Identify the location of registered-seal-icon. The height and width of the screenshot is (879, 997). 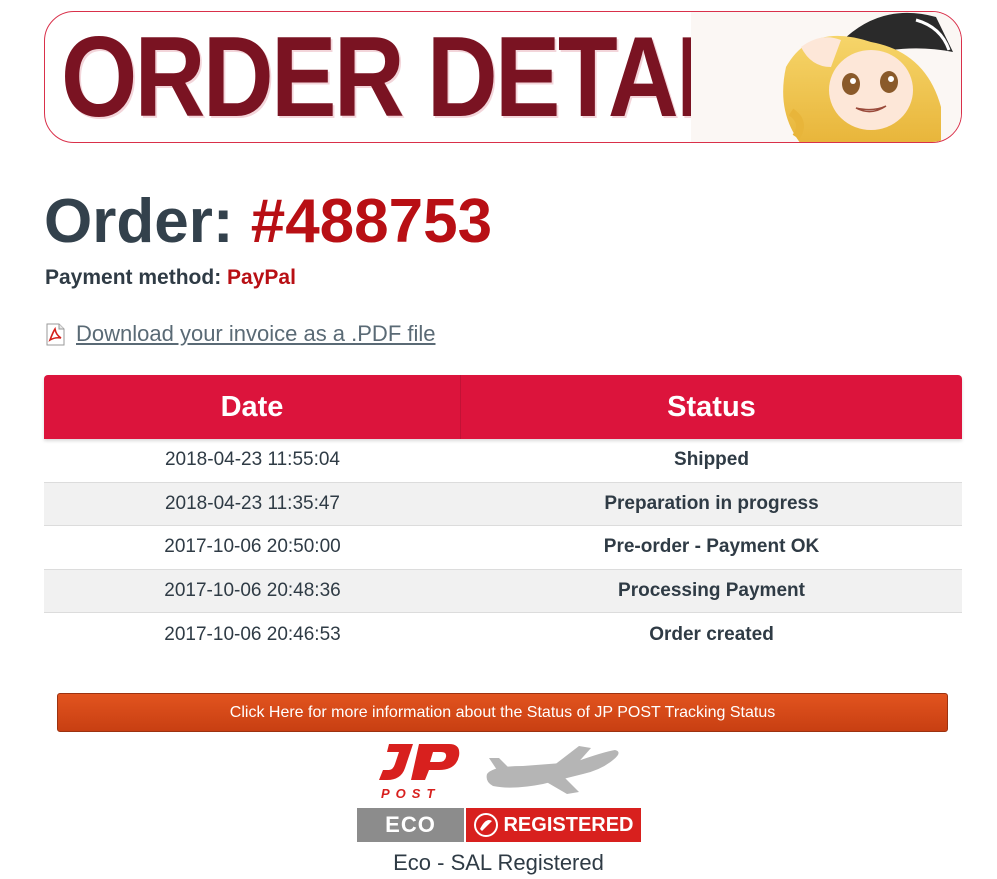
(486, 825).